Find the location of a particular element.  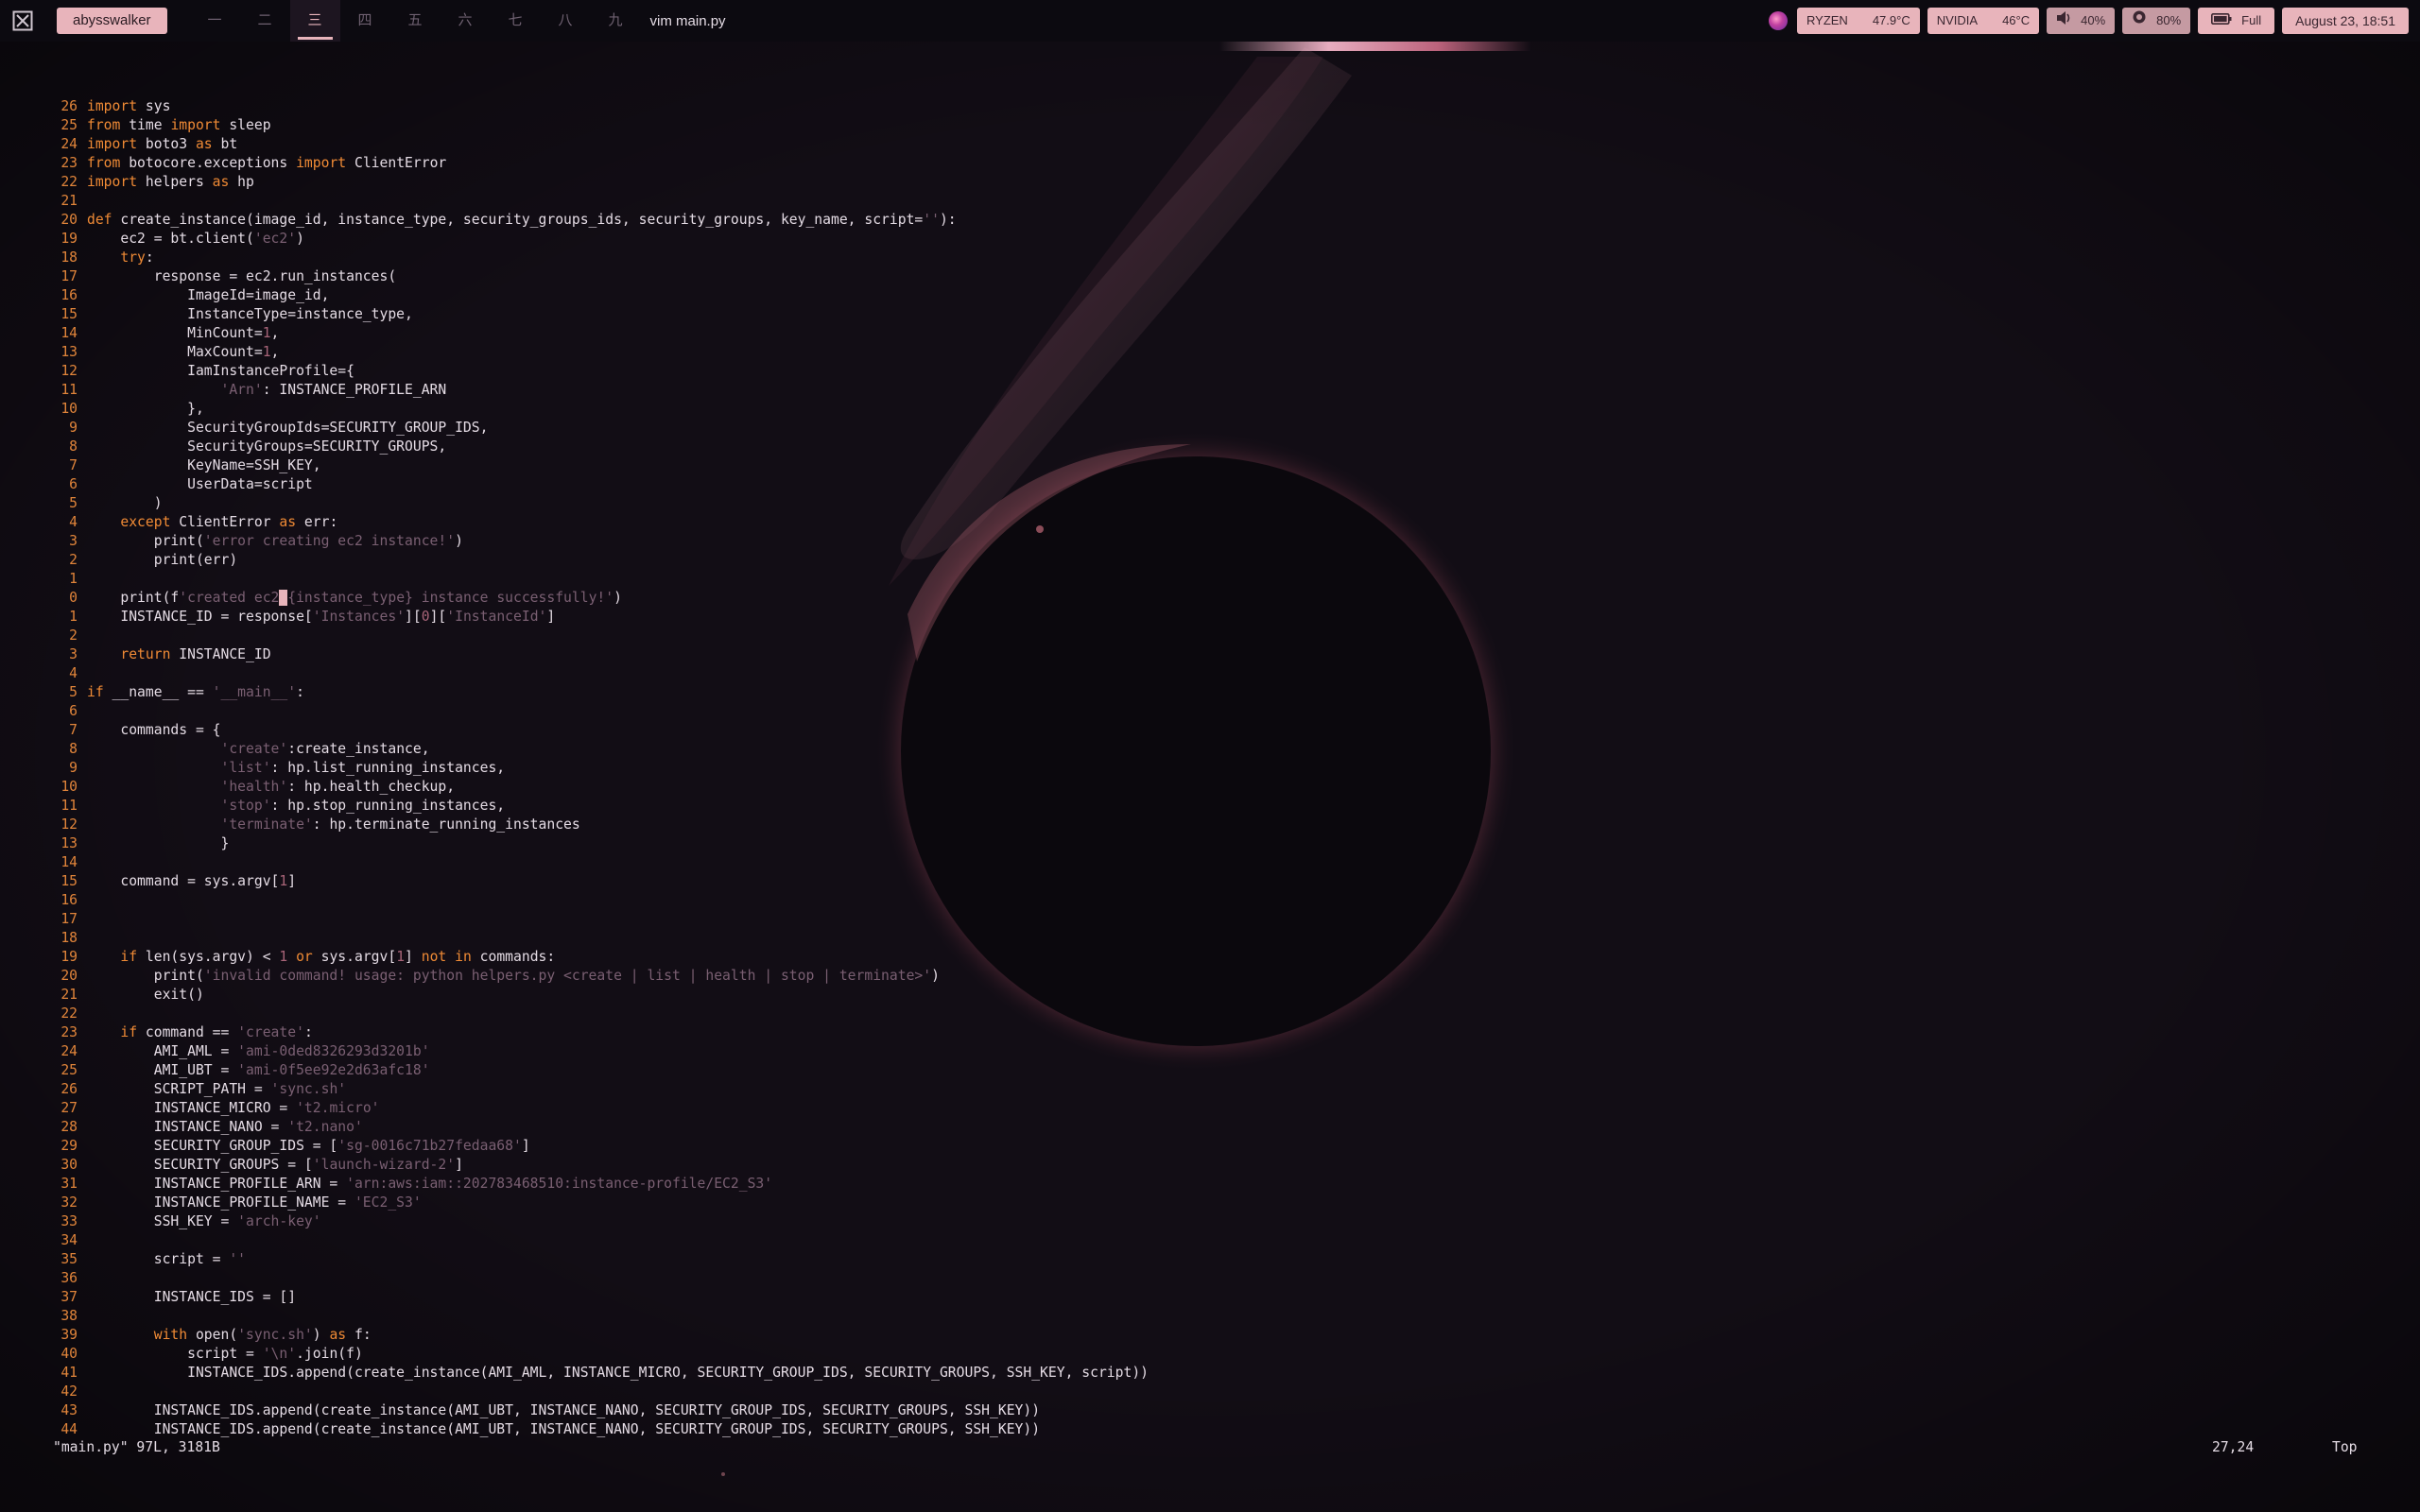

workspace-6: 六 is located at coordinates (466, 21).